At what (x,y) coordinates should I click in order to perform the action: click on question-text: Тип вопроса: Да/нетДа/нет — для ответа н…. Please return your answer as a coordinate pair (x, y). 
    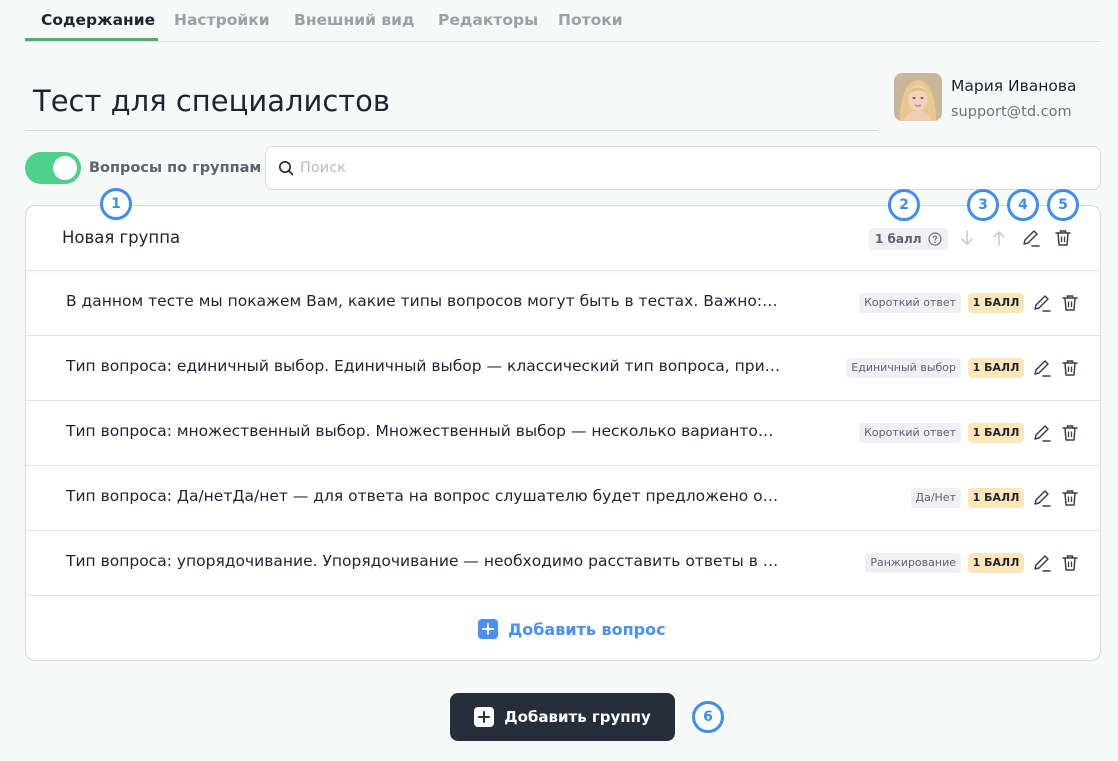
    Looking at the image, I should click on (423, 496).